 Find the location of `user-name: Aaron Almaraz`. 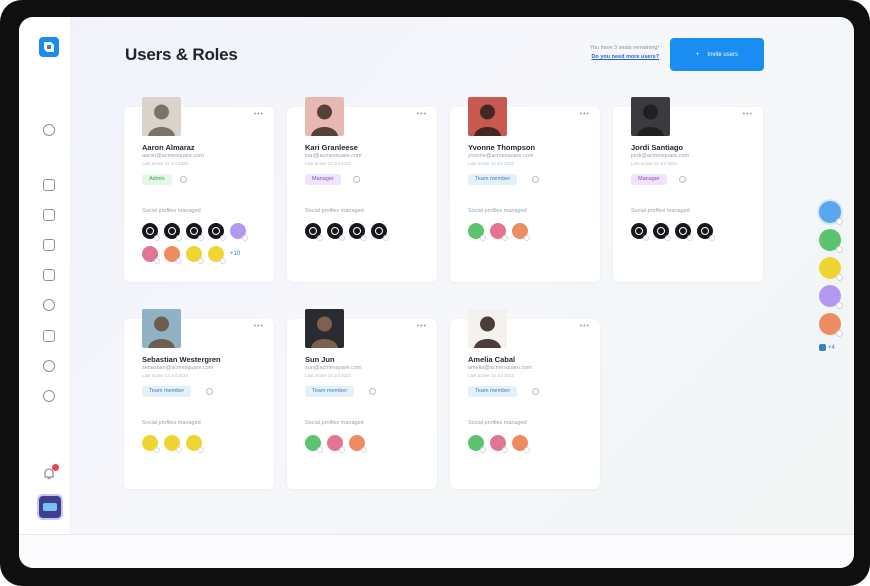

user-name: Aaron Almaraz is located at coordinates (168, 147).